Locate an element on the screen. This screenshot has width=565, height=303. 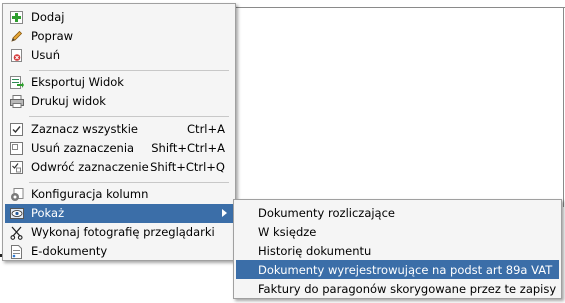
submenu-item-settlement-documents: Dokumenty rozliczające is located at coordinates (397, 212).